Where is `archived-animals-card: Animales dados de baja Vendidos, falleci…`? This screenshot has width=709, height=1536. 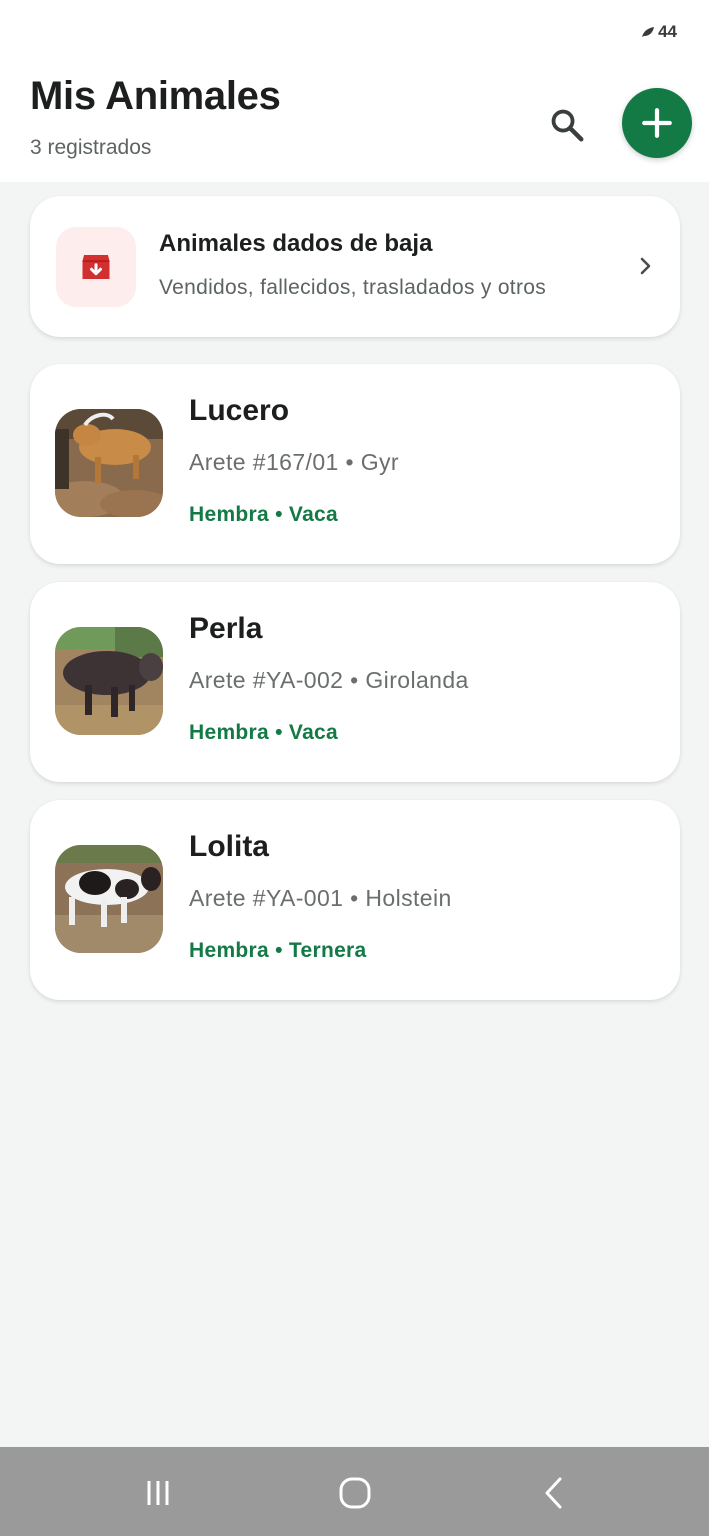 archived-animals-card: Animales dados de baja Vendidos, falleci… is located at coordinates (355, 266).